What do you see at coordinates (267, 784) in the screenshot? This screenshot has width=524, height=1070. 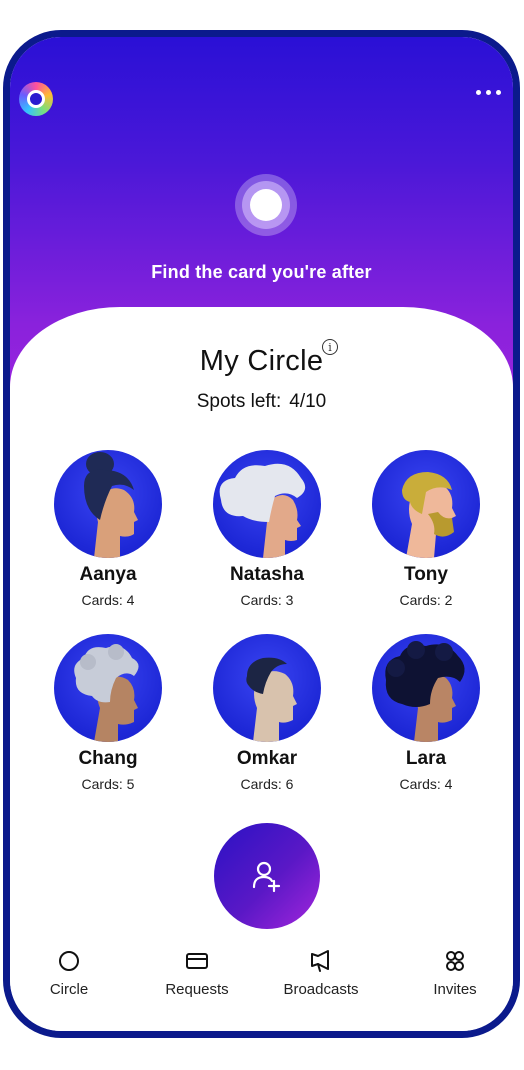 I see `member-card-count: Cards: 6` at bounding box center [267, 784].